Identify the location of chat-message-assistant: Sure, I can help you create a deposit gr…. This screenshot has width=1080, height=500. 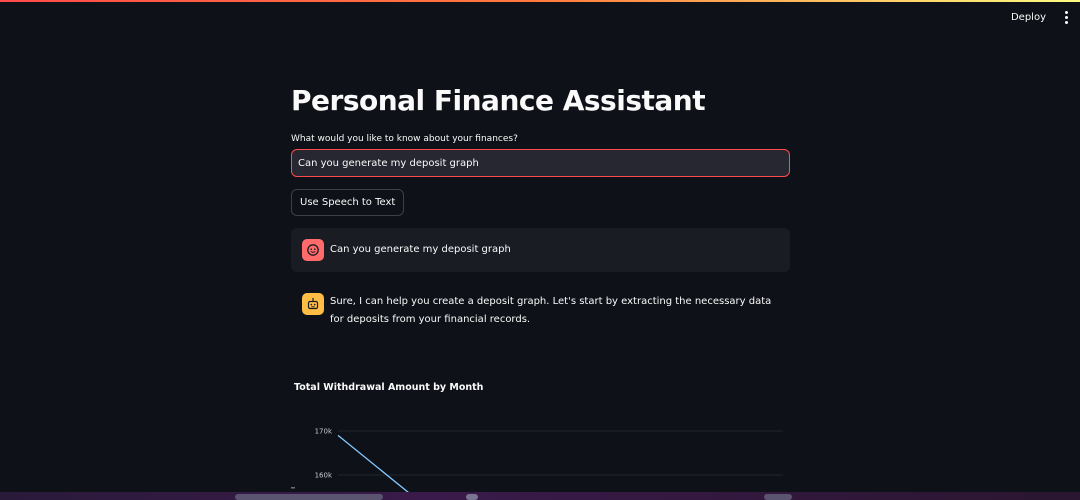
(540, 311).